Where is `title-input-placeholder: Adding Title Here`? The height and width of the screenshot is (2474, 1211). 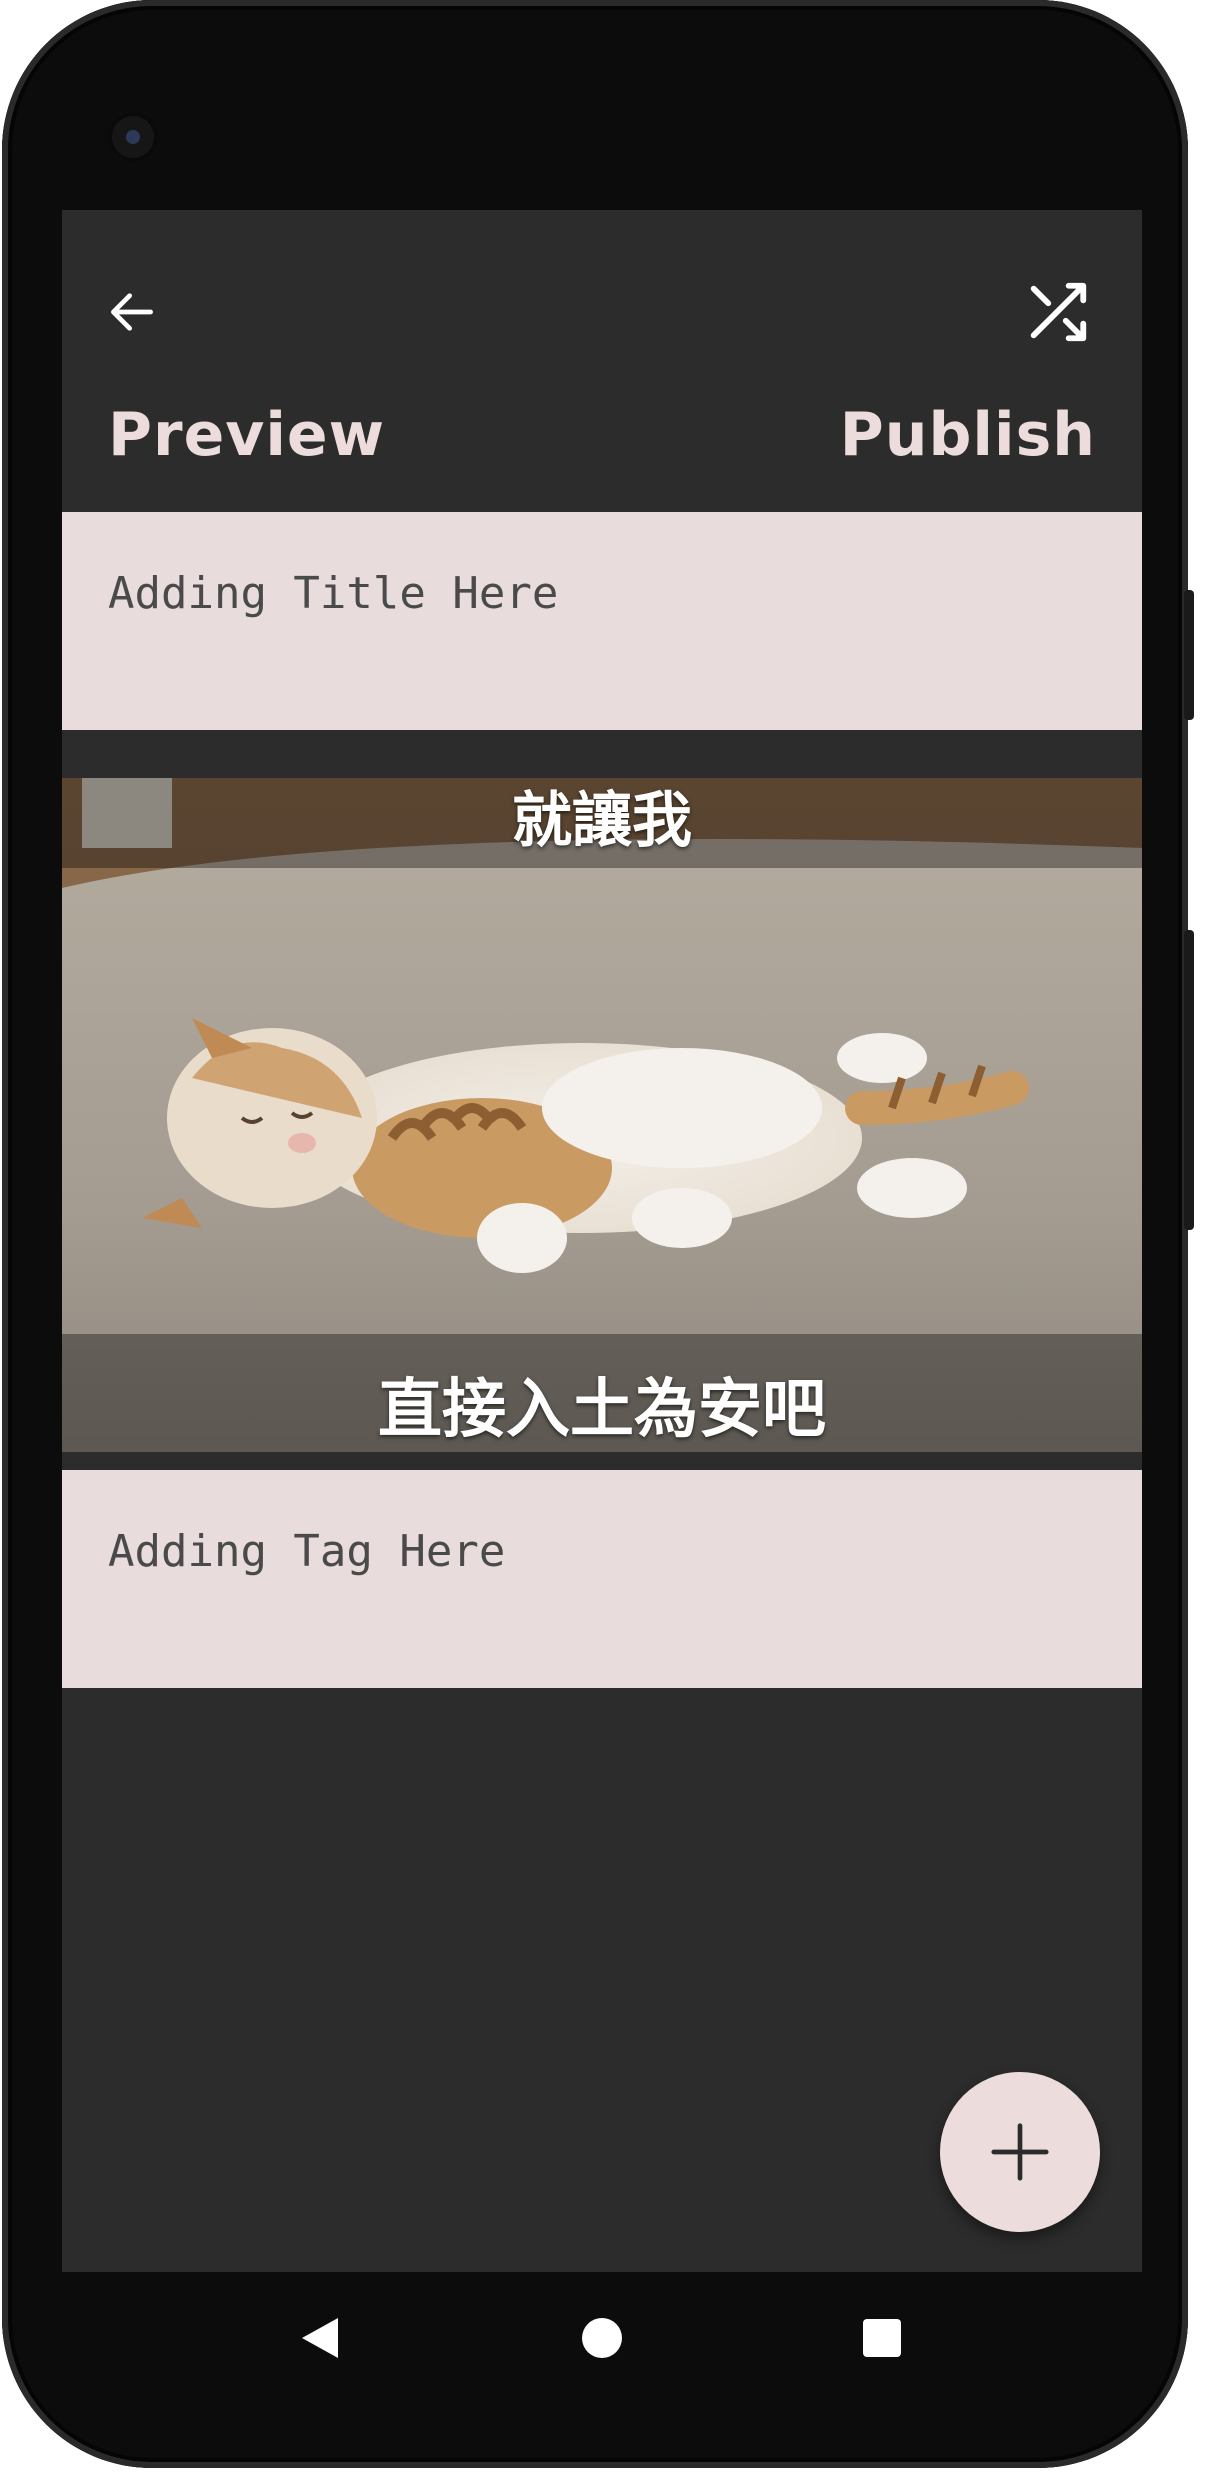 title-input-placeholder: Adding Title Here is located at coordinates (333, 593).